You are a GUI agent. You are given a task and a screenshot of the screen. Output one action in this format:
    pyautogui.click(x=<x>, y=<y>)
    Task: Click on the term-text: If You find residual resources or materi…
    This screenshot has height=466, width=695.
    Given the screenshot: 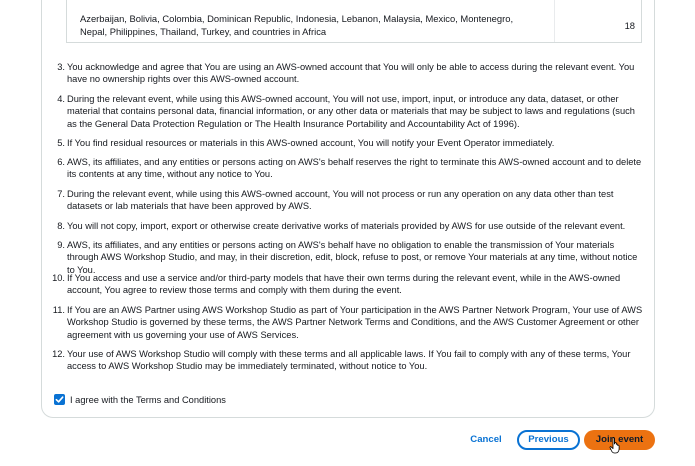 What is the action you would take?
    pyautogui.click(x=311, y=143)
    